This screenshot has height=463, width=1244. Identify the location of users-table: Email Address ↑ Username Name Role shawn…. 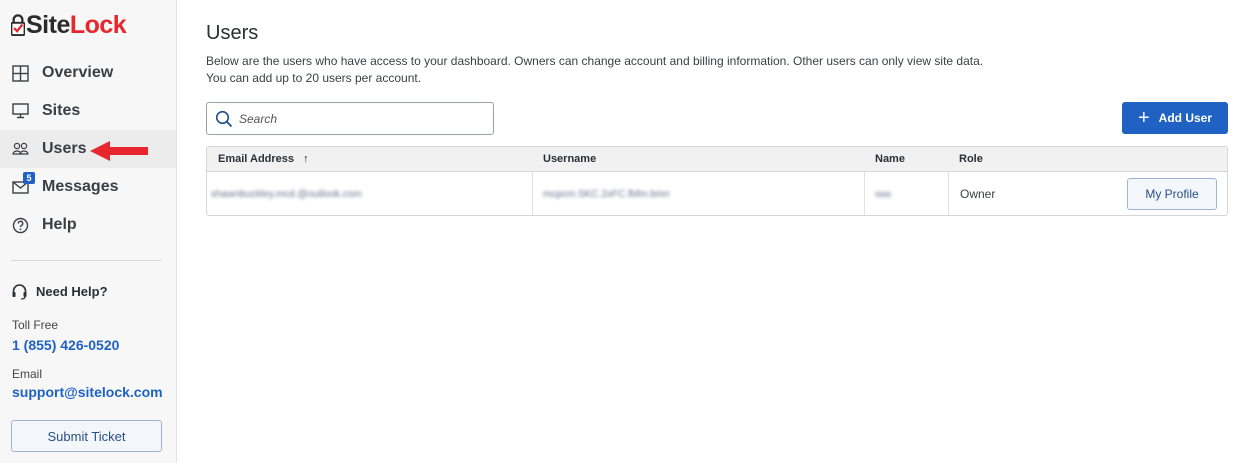
(717, 181).